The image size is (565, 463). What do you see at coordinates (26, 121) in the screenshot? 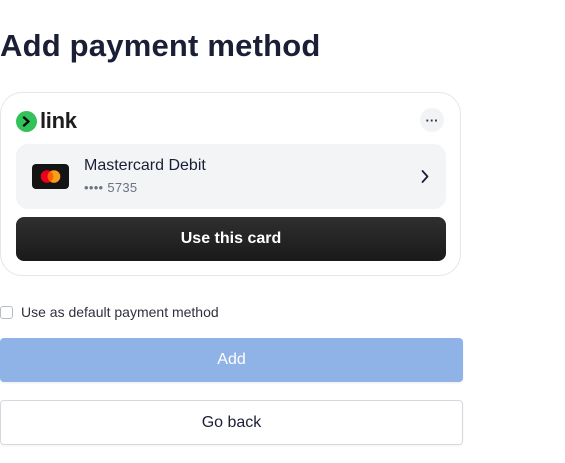
I see `link-arrow-icon` at bounding box center [26, 121].